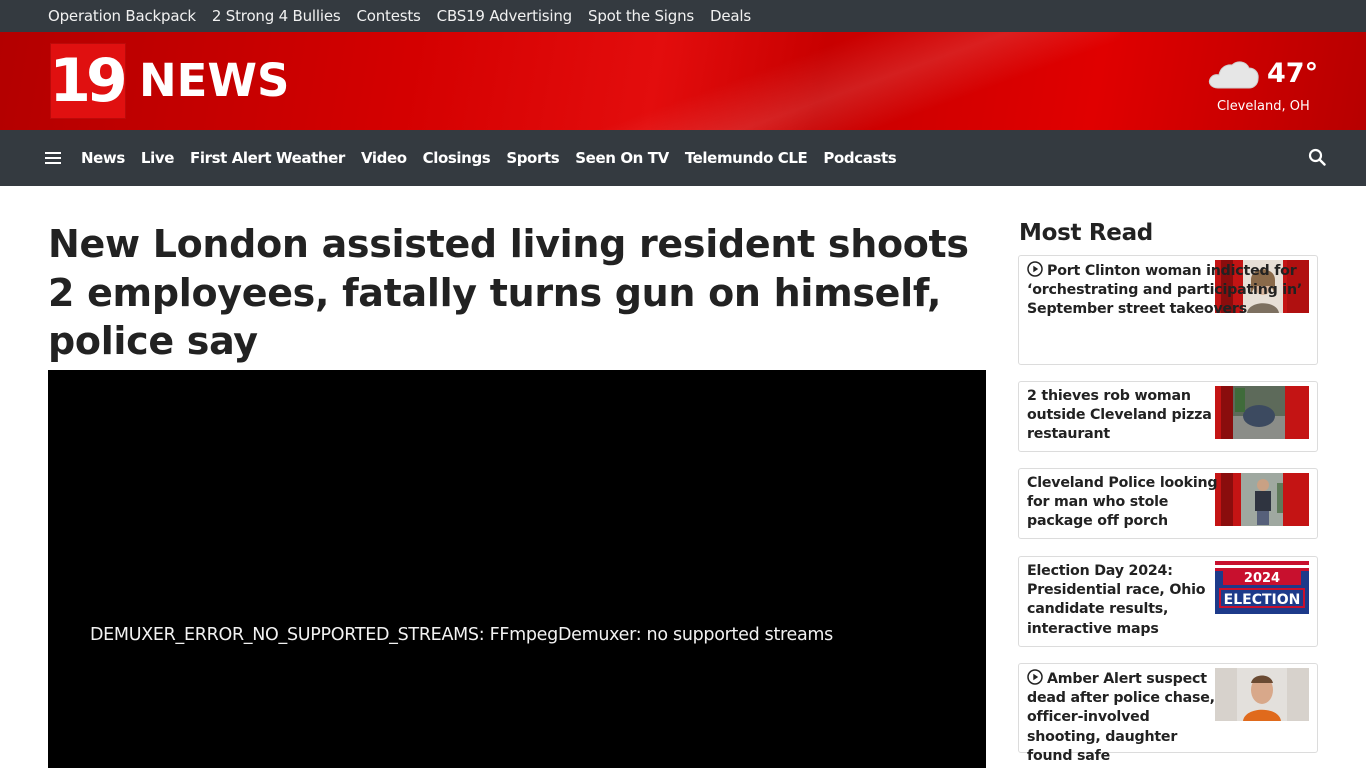 Image resolution: width=1366 pixels, height=768 pixels. Describe the element at coordinates (622, 158) in the screenshot. I see `nav-item-seen-on-tv: Seen On TV` at that location.